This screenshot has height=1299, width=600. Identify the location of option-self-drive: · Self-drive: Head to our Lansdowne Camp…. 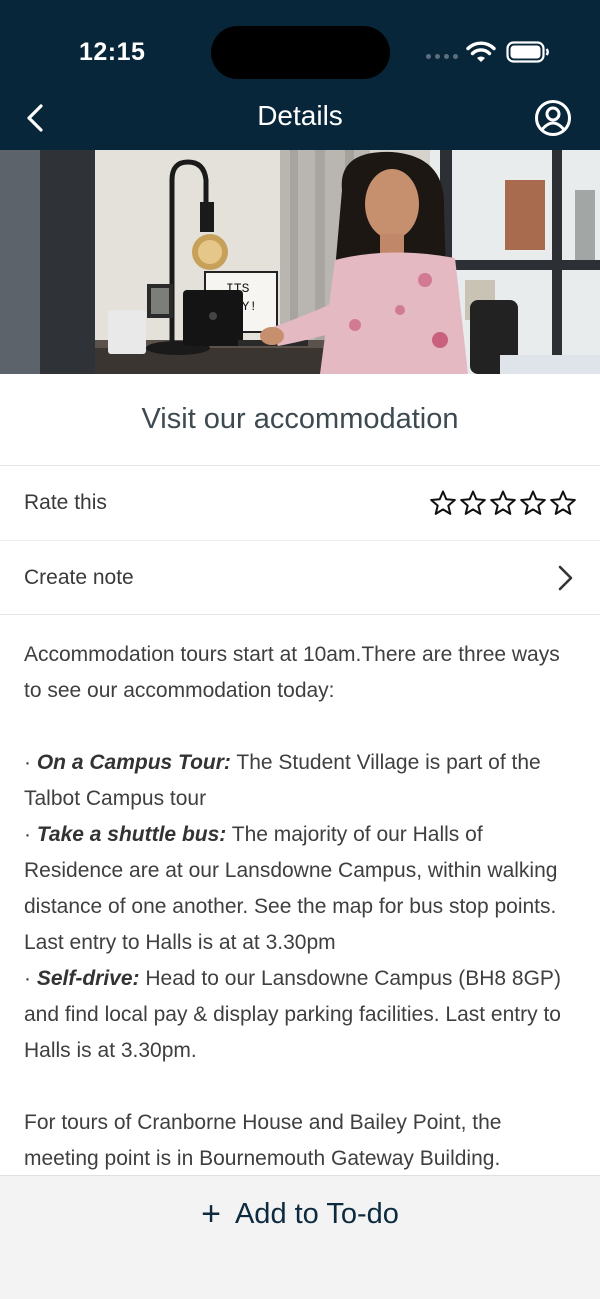
(302, 1015).